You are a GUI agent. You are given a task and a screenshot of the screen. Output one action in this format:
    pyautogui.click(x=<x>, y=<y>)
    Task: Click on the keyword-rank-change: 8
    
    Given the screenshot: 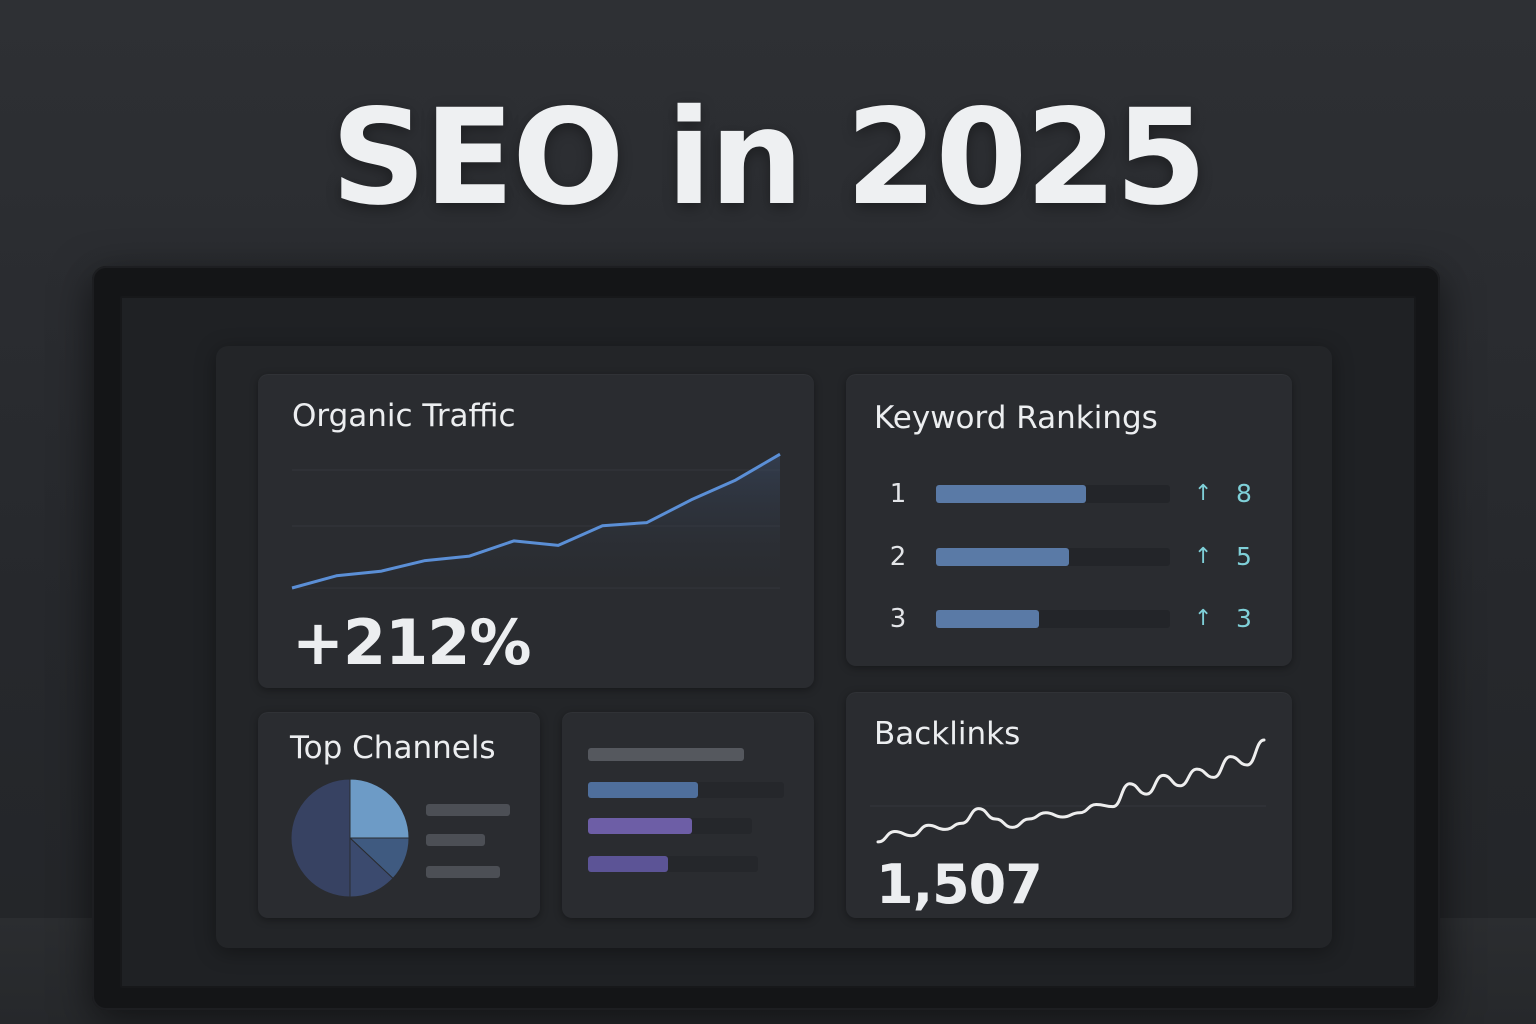 What is the action you would take?
    pyautogui.click(x=1244, y=493)
    